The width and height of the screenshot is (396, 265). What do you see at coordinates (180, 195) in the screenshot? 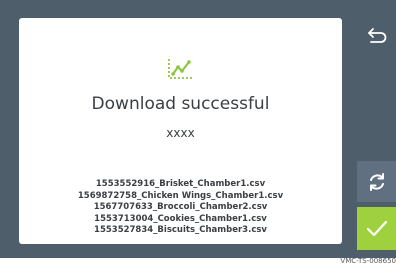
I see `file-item: 1569872758_Chicken Wings_Chamber1.csv` at bounding box center [180, 195].